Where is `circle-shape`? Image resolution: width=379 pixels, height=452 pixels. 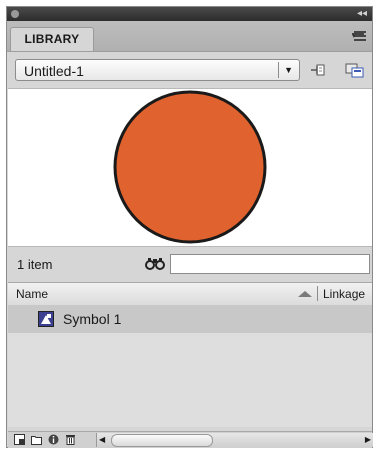
circle-shape is located at coordinates (190, 167).